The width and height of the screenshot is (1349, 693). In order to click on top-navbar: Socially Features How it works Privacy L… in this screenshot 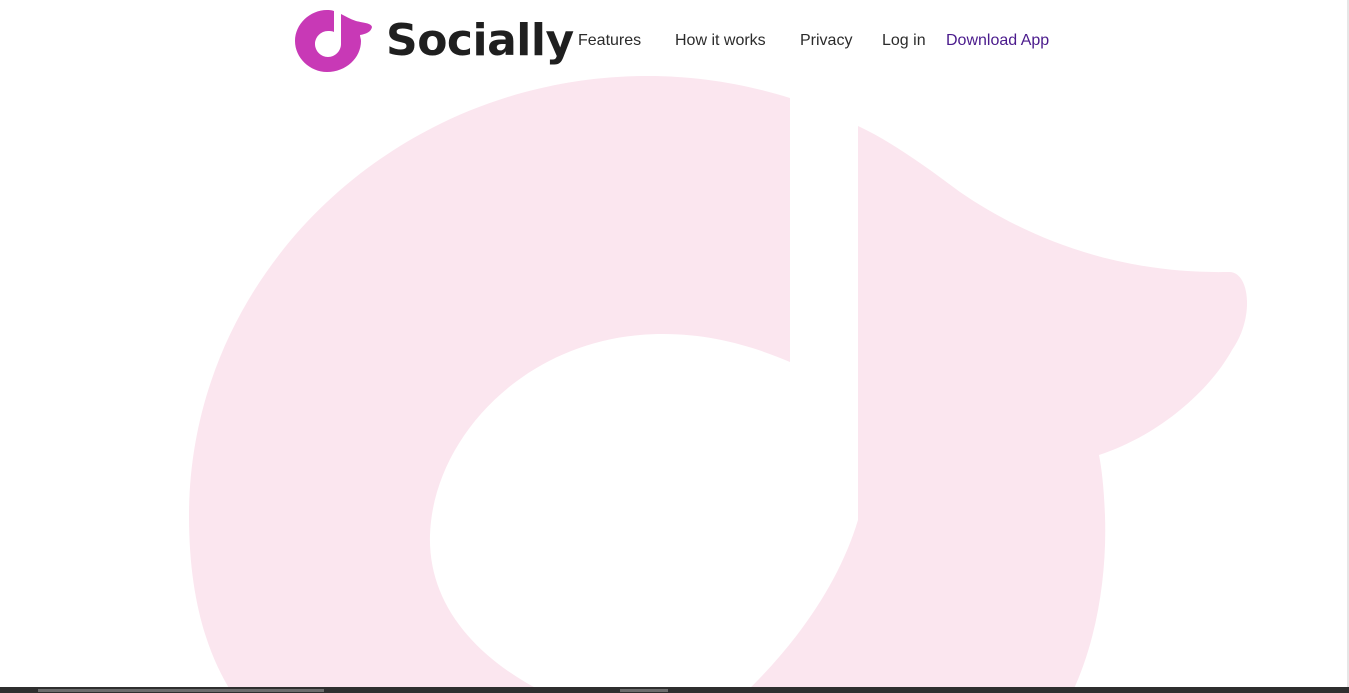, I will do `click(674, 41)`.